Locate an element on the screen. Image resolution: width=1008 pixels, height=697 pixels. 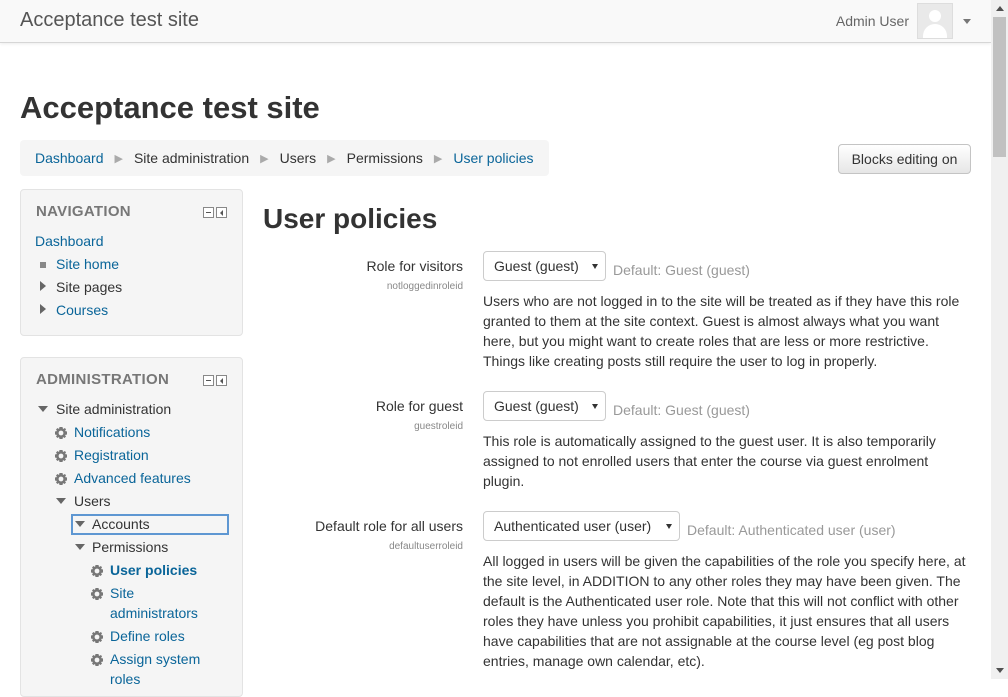
avatar-body-shape is located at coordinates (935, 31).